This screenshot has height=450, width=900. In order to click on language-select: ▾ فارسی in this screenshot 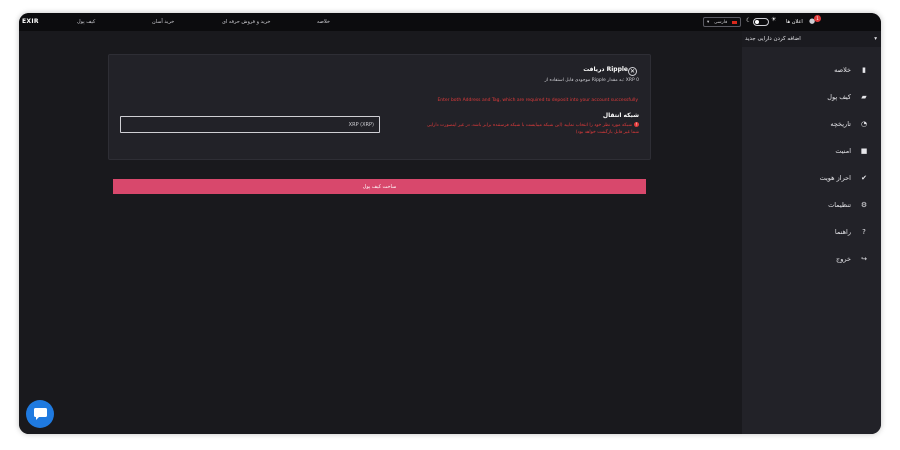, I will do `click(722, 22)`.